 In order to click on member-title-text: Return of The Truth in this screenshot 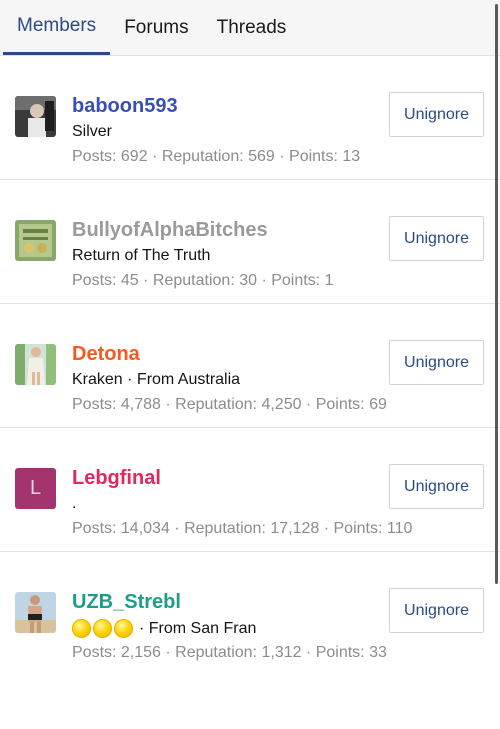, I will do `click(141, 255)`.